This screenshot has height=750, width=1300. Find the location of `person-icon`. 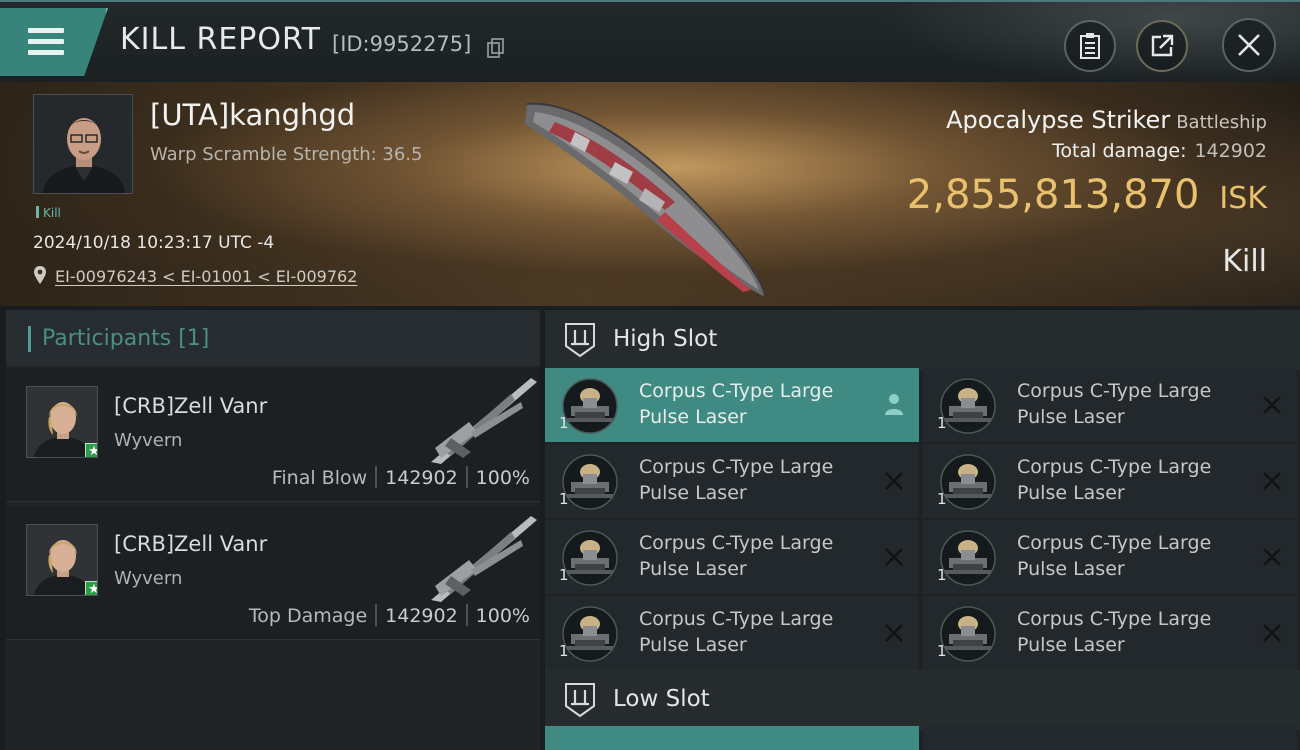

person-icon is located at coordinates (894, 404).